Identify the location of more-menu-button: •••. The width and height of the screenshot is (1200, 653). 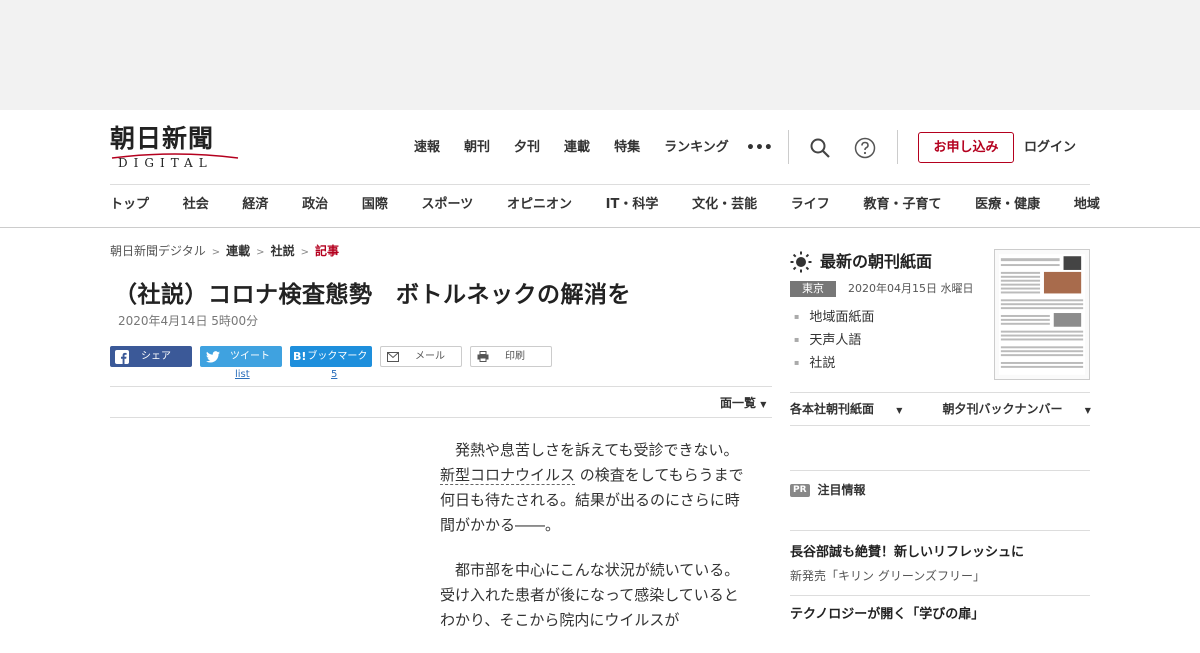
(759, 148).